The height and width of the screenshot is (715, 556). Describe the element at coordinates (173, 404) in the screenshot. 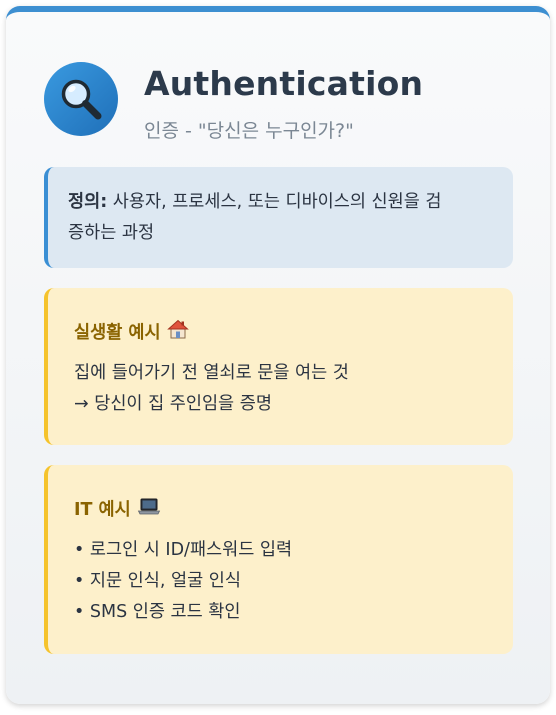

I see `example-line: → 당신이 집 주인임을 증명` at that location.